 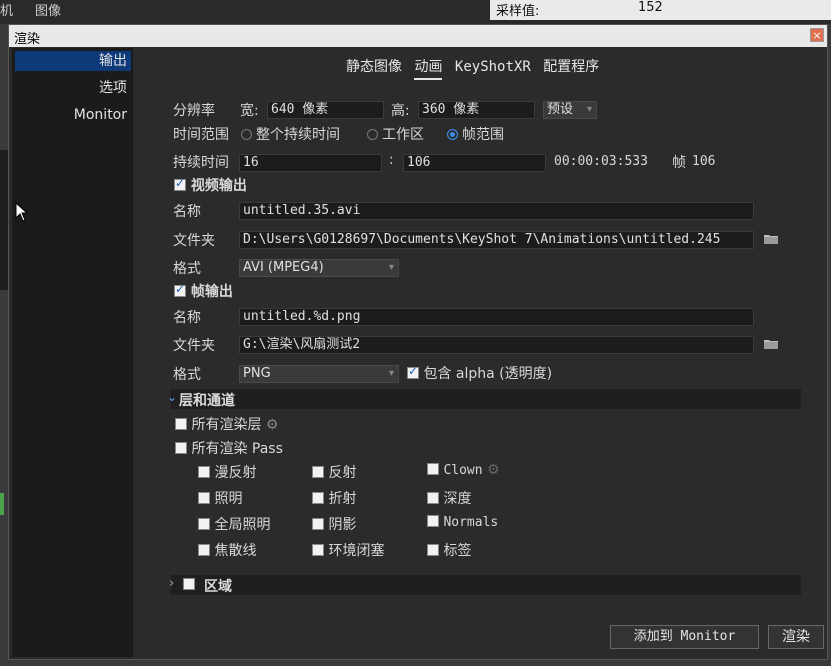 What do you see at coordinates (235, 473) in the screenshot?
I see `pass-label: 漫反射` at bounding box center [235, 473].